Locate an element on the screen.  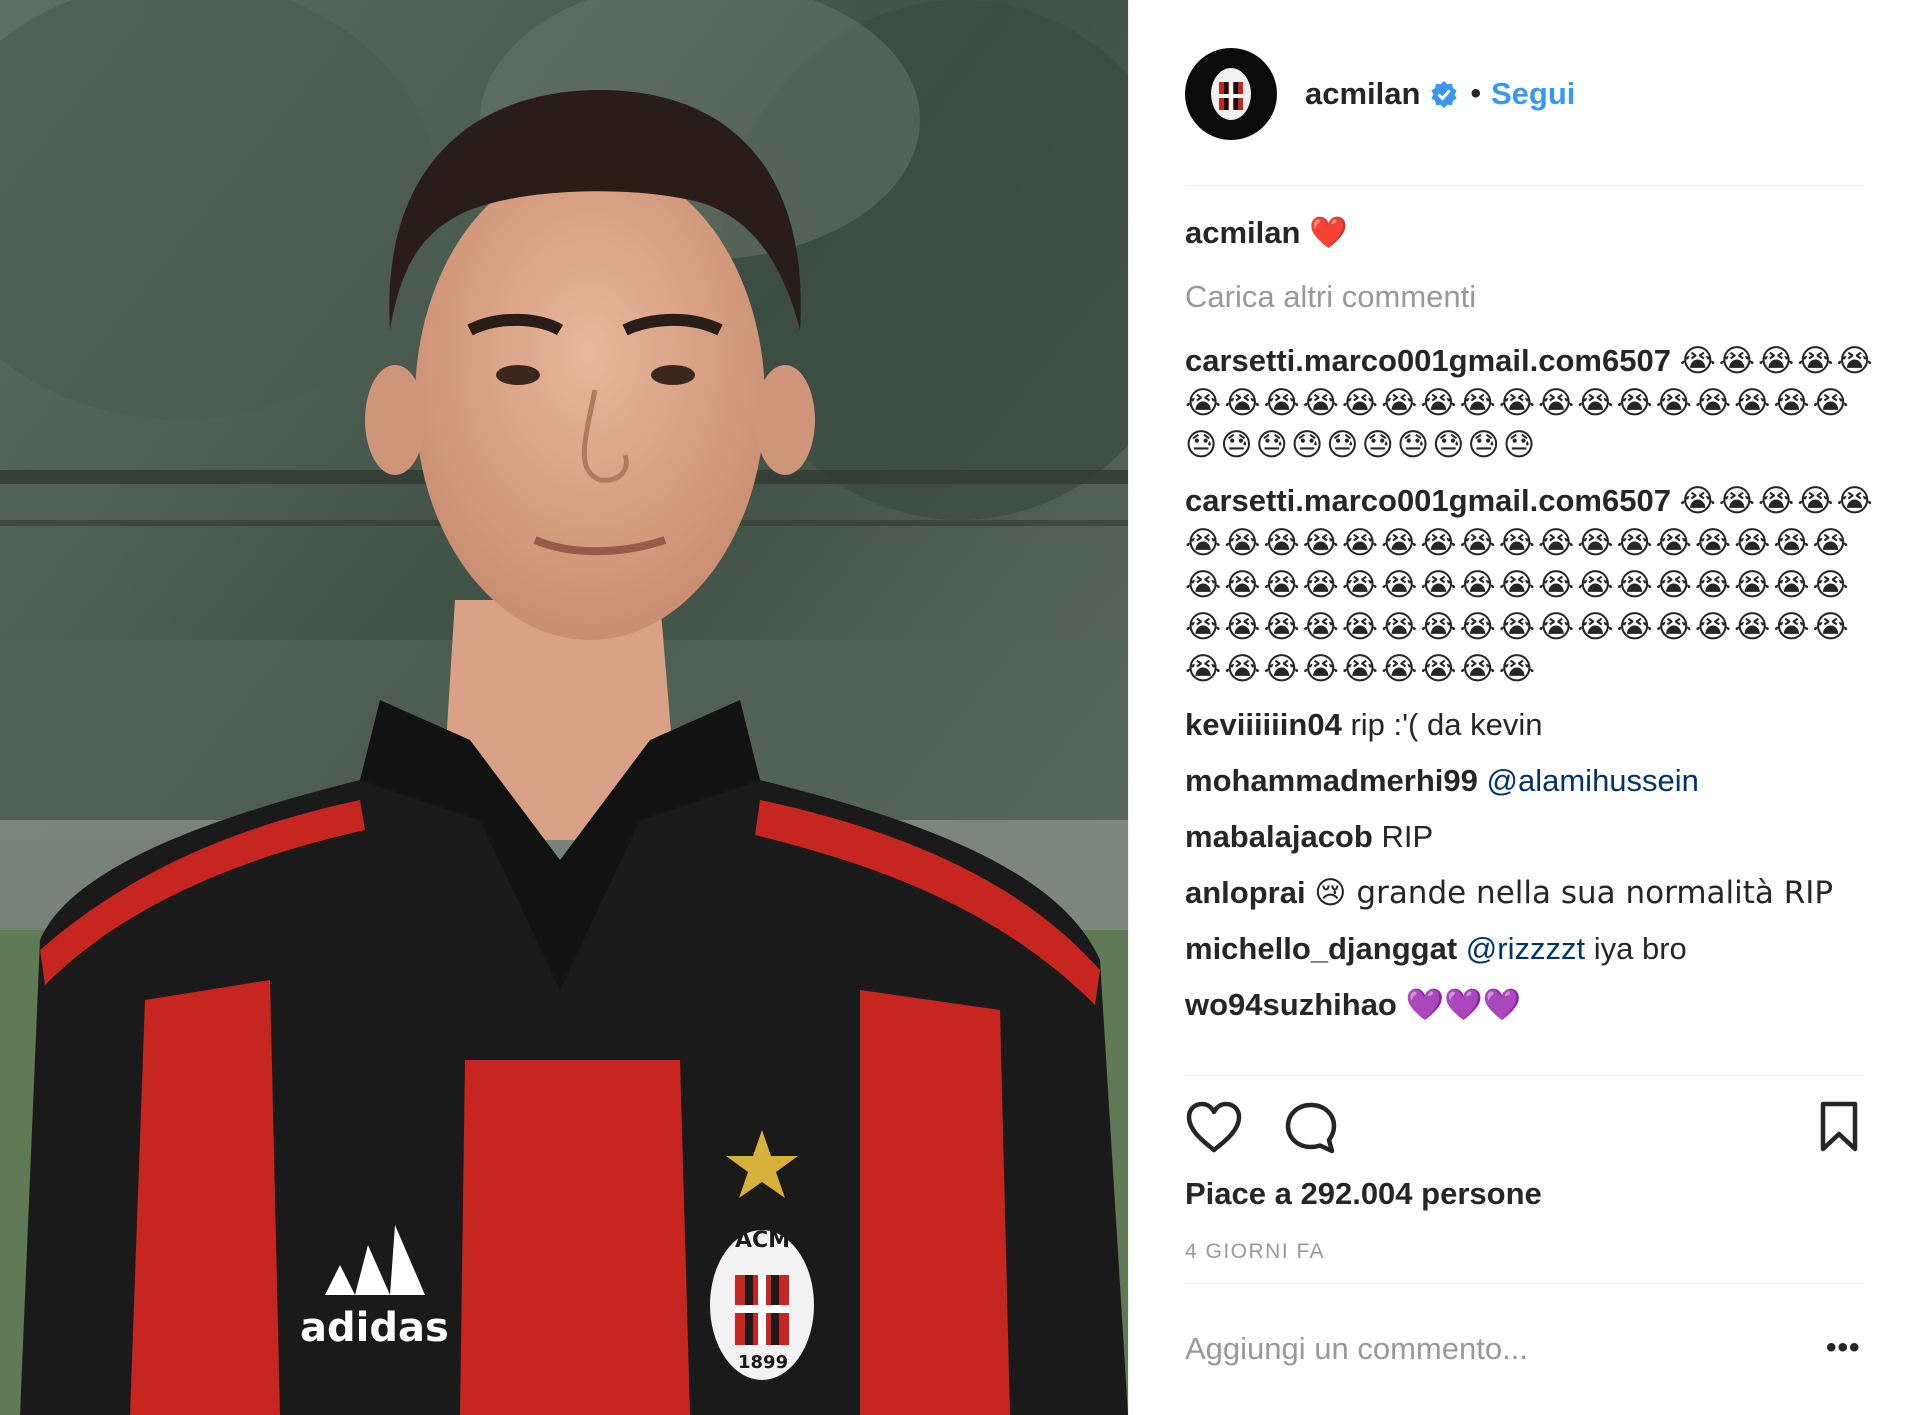
post-header: acmilan • Segui is located at coordinates (1525, 94).